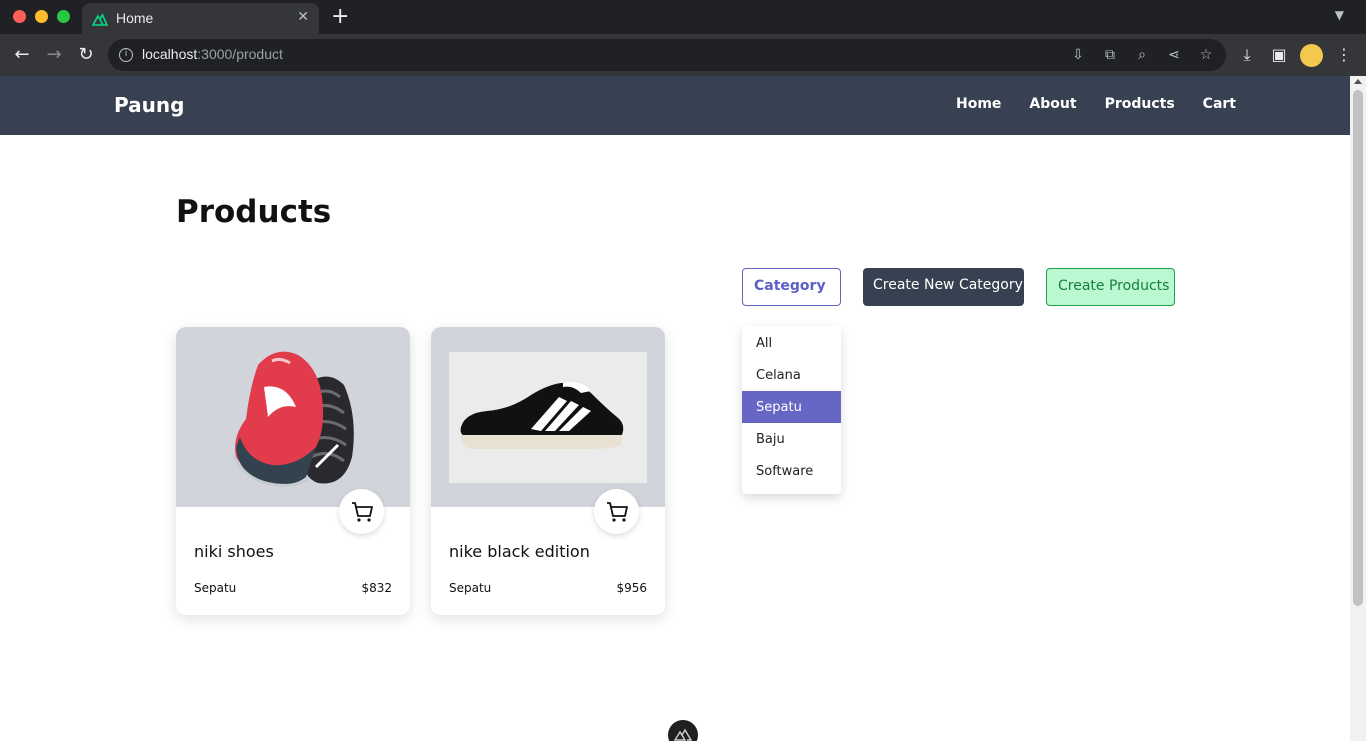 The height and width of the screenshot is (741, 1366). Describe the element at coordinates (683, 17) in the screenshot. I see `browser-tab-bar: Home ✕ + ▼` at that location.